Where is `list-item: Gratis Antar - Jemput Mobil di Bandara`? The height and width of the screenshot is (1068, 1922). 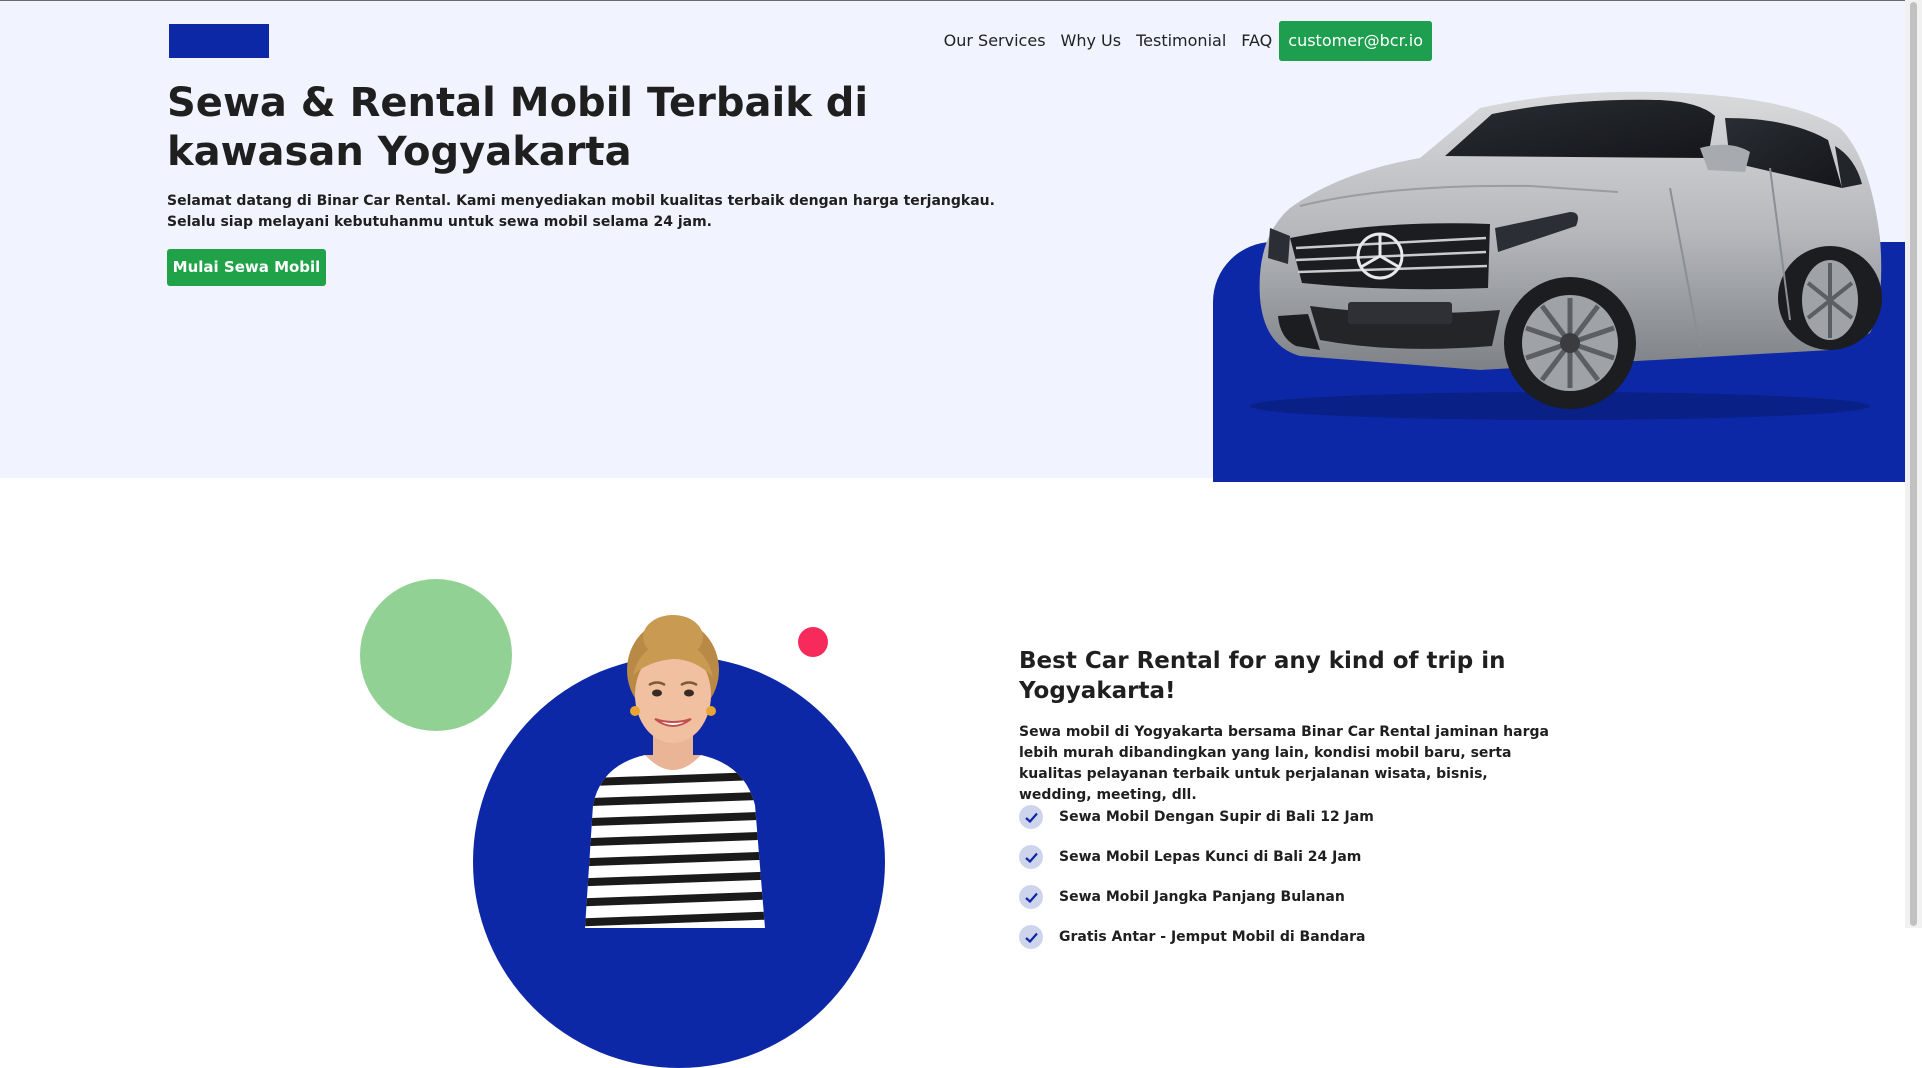
list-item: Gratis Antar - Jemput Mobil di Bandara is located at coordinates (1299, 937).